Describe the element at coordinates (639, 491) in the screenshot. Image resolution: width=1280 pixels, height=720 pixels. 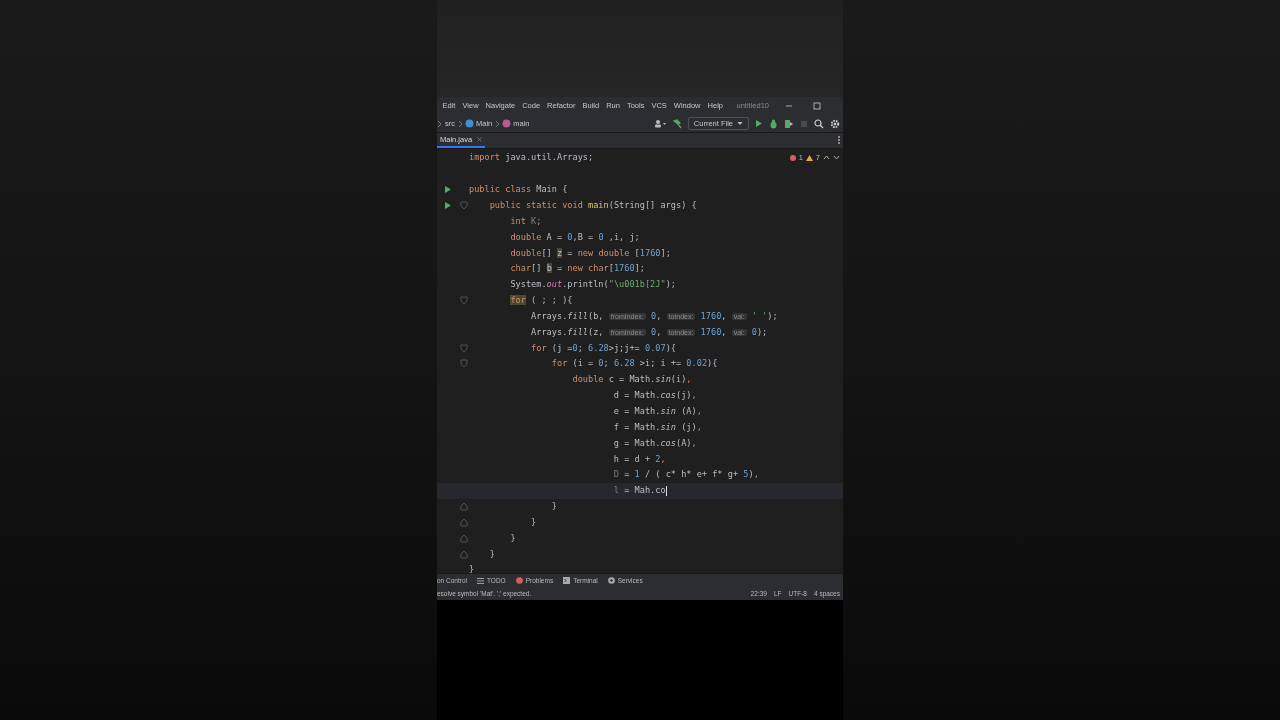
I see `code-line: l = Mah.co` at that location.